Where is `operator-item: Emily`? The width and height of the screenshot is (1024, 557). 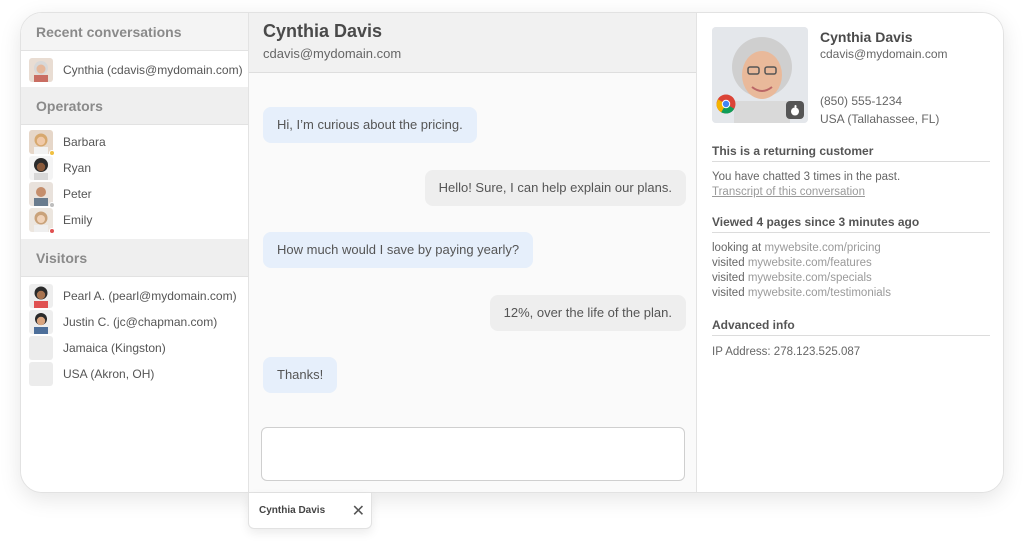 operator-item: Emily is located at coordinates (134, 220).